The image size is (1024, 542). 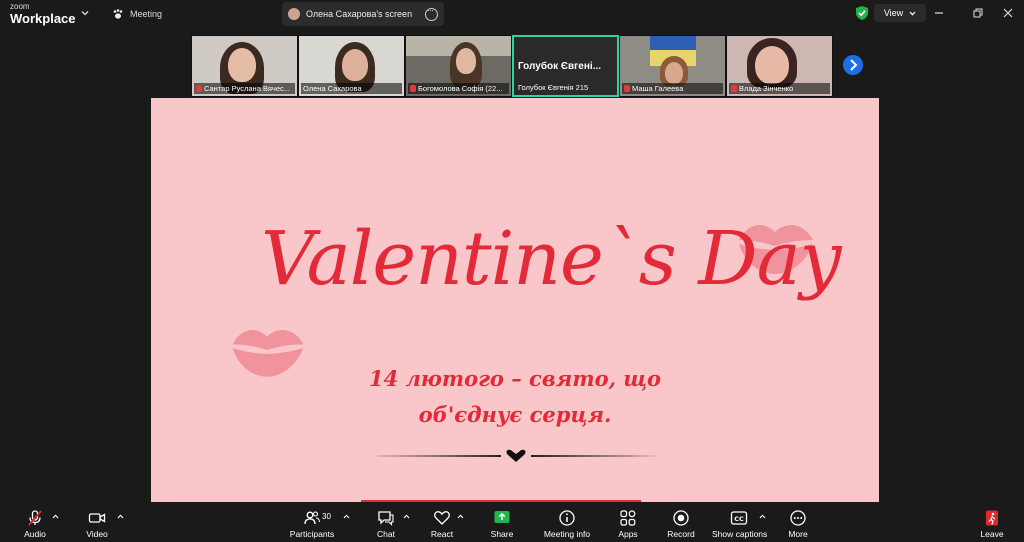 I want to click on brand-small: zoom, so click(x=20, y=6).